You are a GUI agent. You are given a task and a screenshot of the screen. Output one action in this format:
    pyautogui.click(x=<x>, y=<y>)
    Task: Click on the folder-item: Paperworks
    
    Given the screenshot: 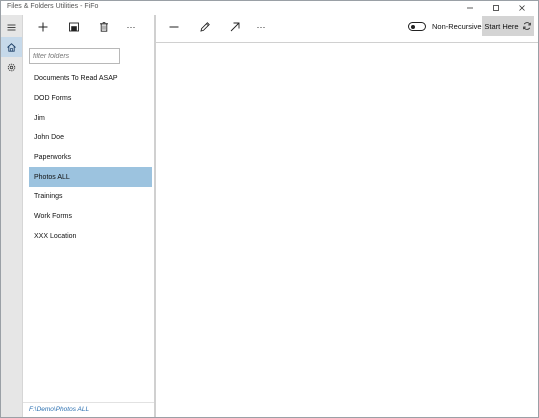 What is the action you would take?
    pyautogui.click(x=90, y=158)
    